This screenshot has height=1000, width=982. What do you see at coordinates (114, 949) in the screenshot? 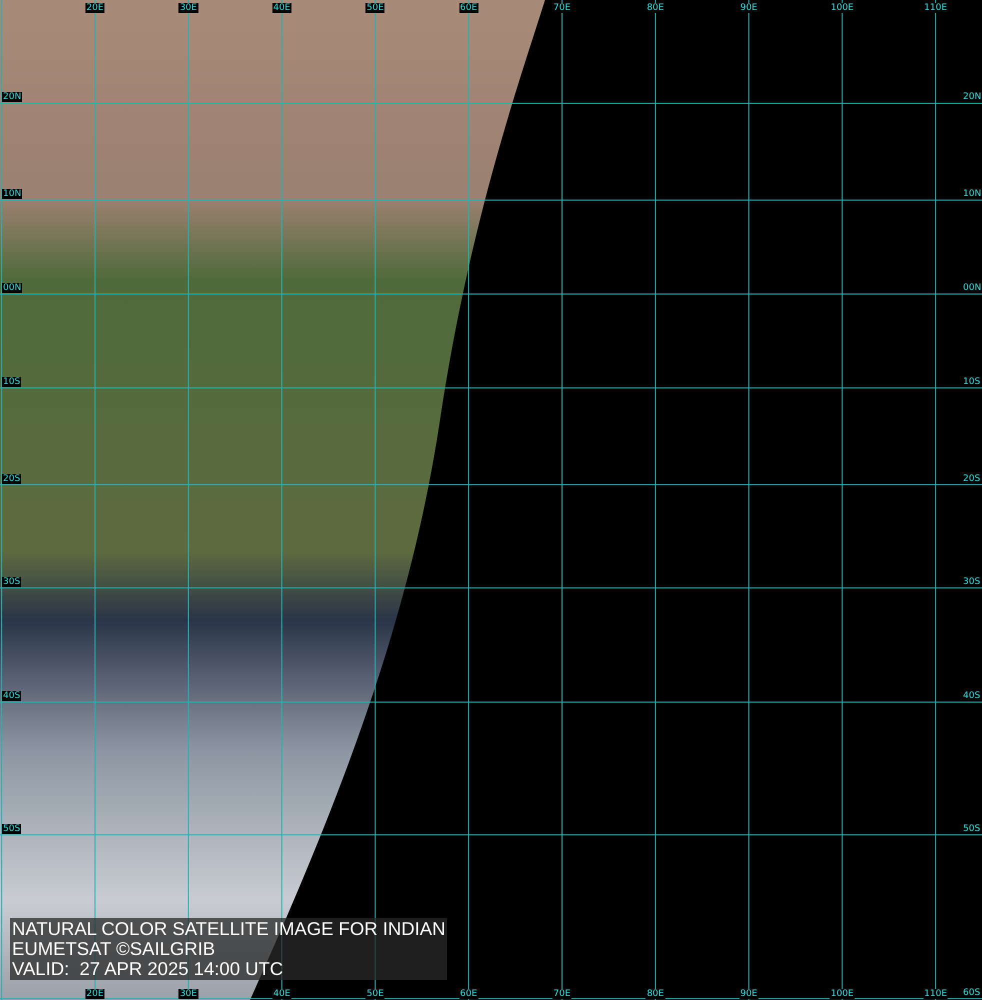
I see `caption-line: EUMETSAT ©SAILGRIB` at bounding box center [114, 949].